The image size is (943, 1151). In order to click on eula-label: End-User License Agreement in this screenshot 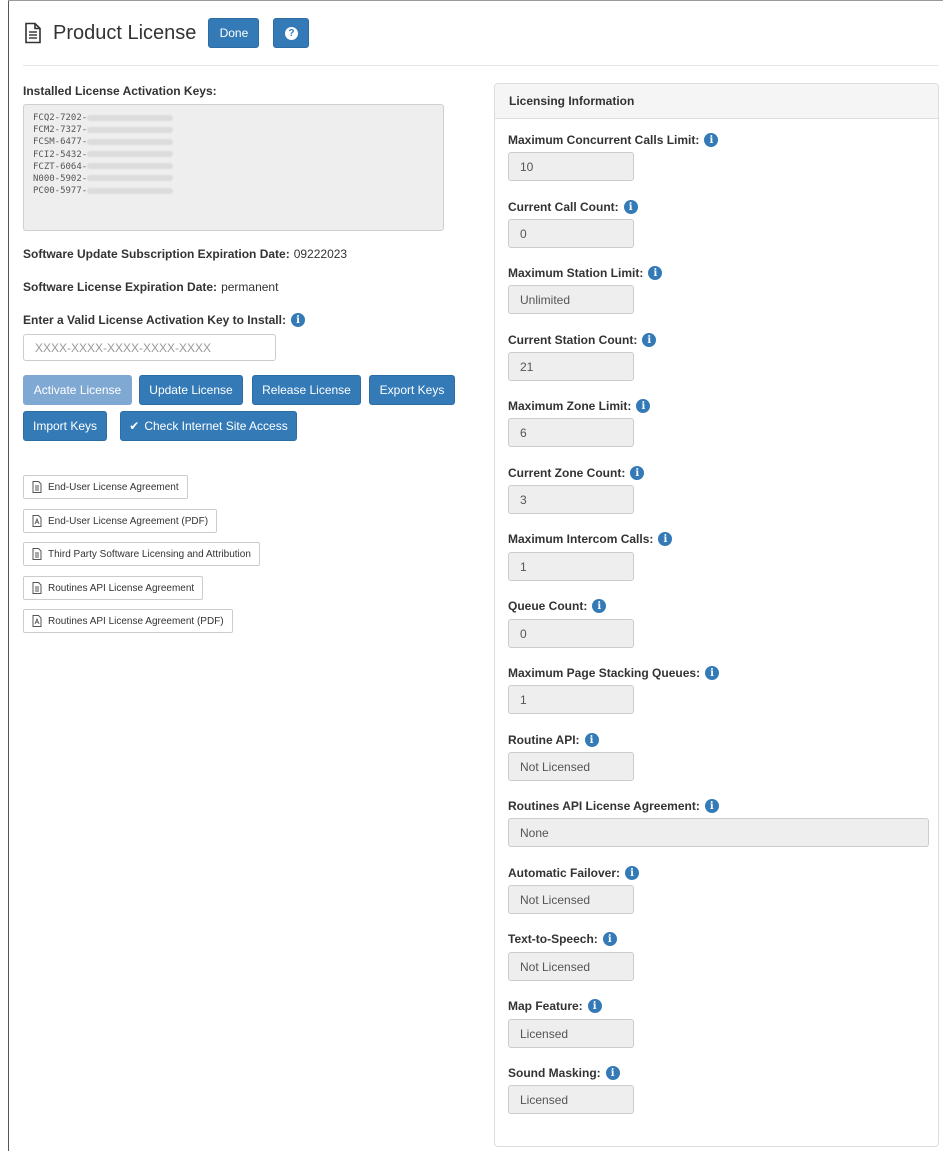, I will do `click(113, 487)`.